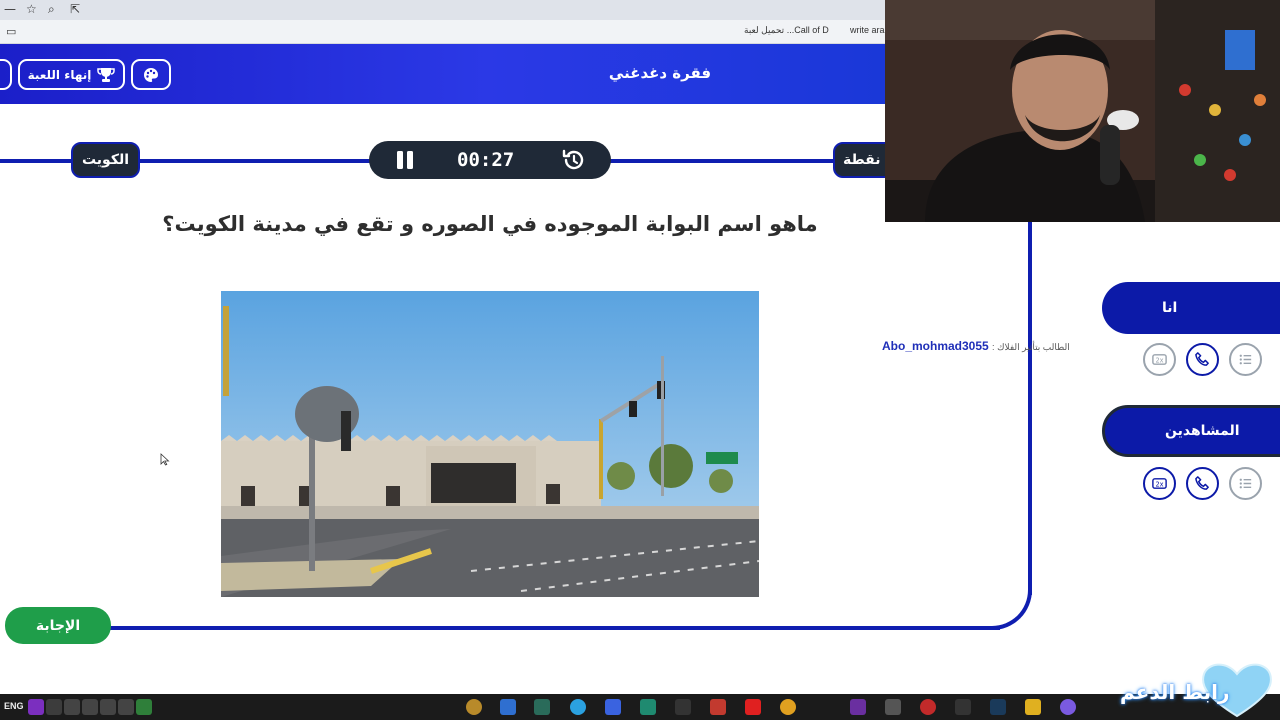 This screenshot has width=1280, height=720. I want to click on call-friend-lifeline, so click(1202, 359).